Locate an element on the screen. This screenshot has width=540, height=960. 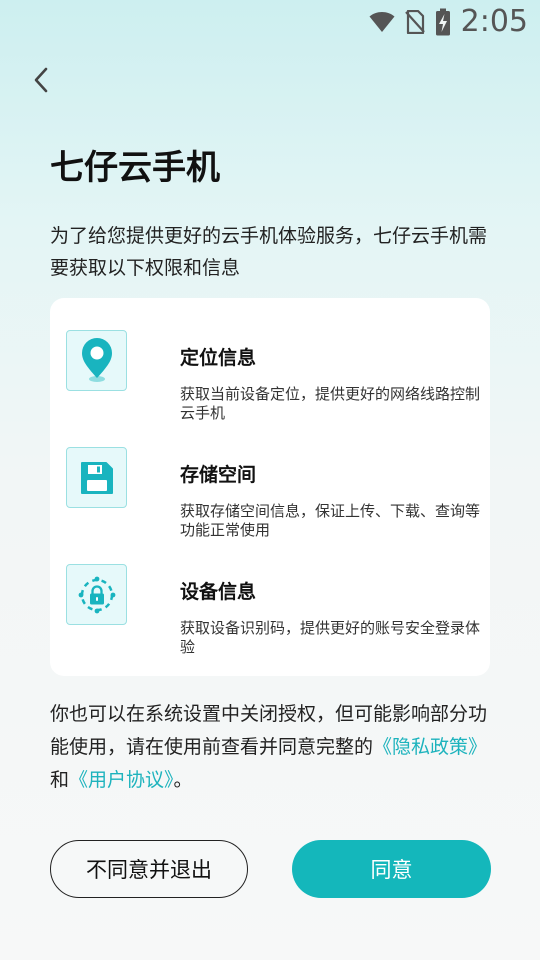
floppy-disk-icon is located at coordinates (96, 477).